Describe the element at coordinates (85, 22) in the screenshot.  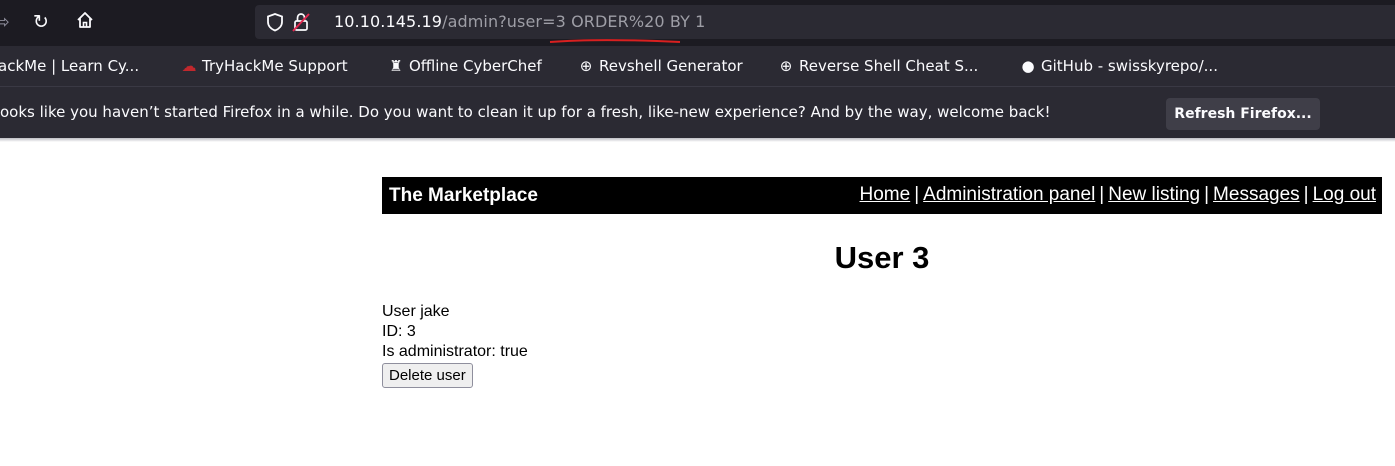
I see `home-icon` at that location.